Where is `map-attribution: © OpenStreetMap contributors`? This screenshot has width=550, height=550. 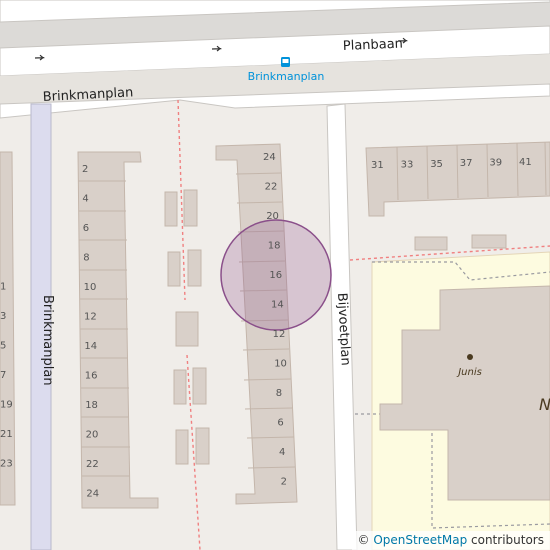
map-attribution: © OpenStreetMap contributors is located at coordinates (450, 540).